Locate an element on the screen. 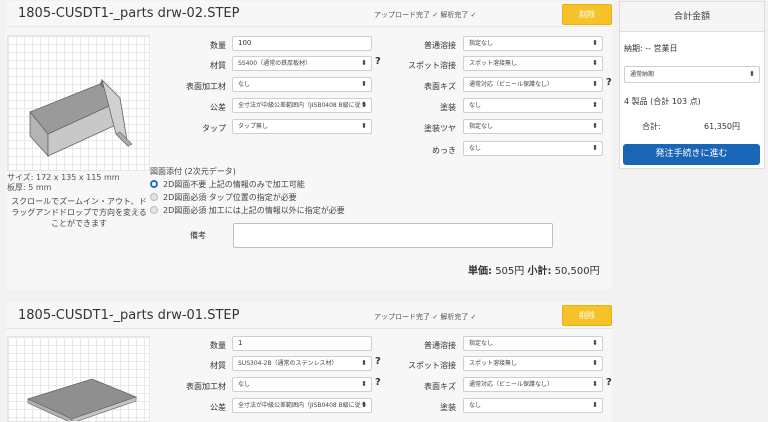  quantity-input: 100 is located at coordinates (302, 43).